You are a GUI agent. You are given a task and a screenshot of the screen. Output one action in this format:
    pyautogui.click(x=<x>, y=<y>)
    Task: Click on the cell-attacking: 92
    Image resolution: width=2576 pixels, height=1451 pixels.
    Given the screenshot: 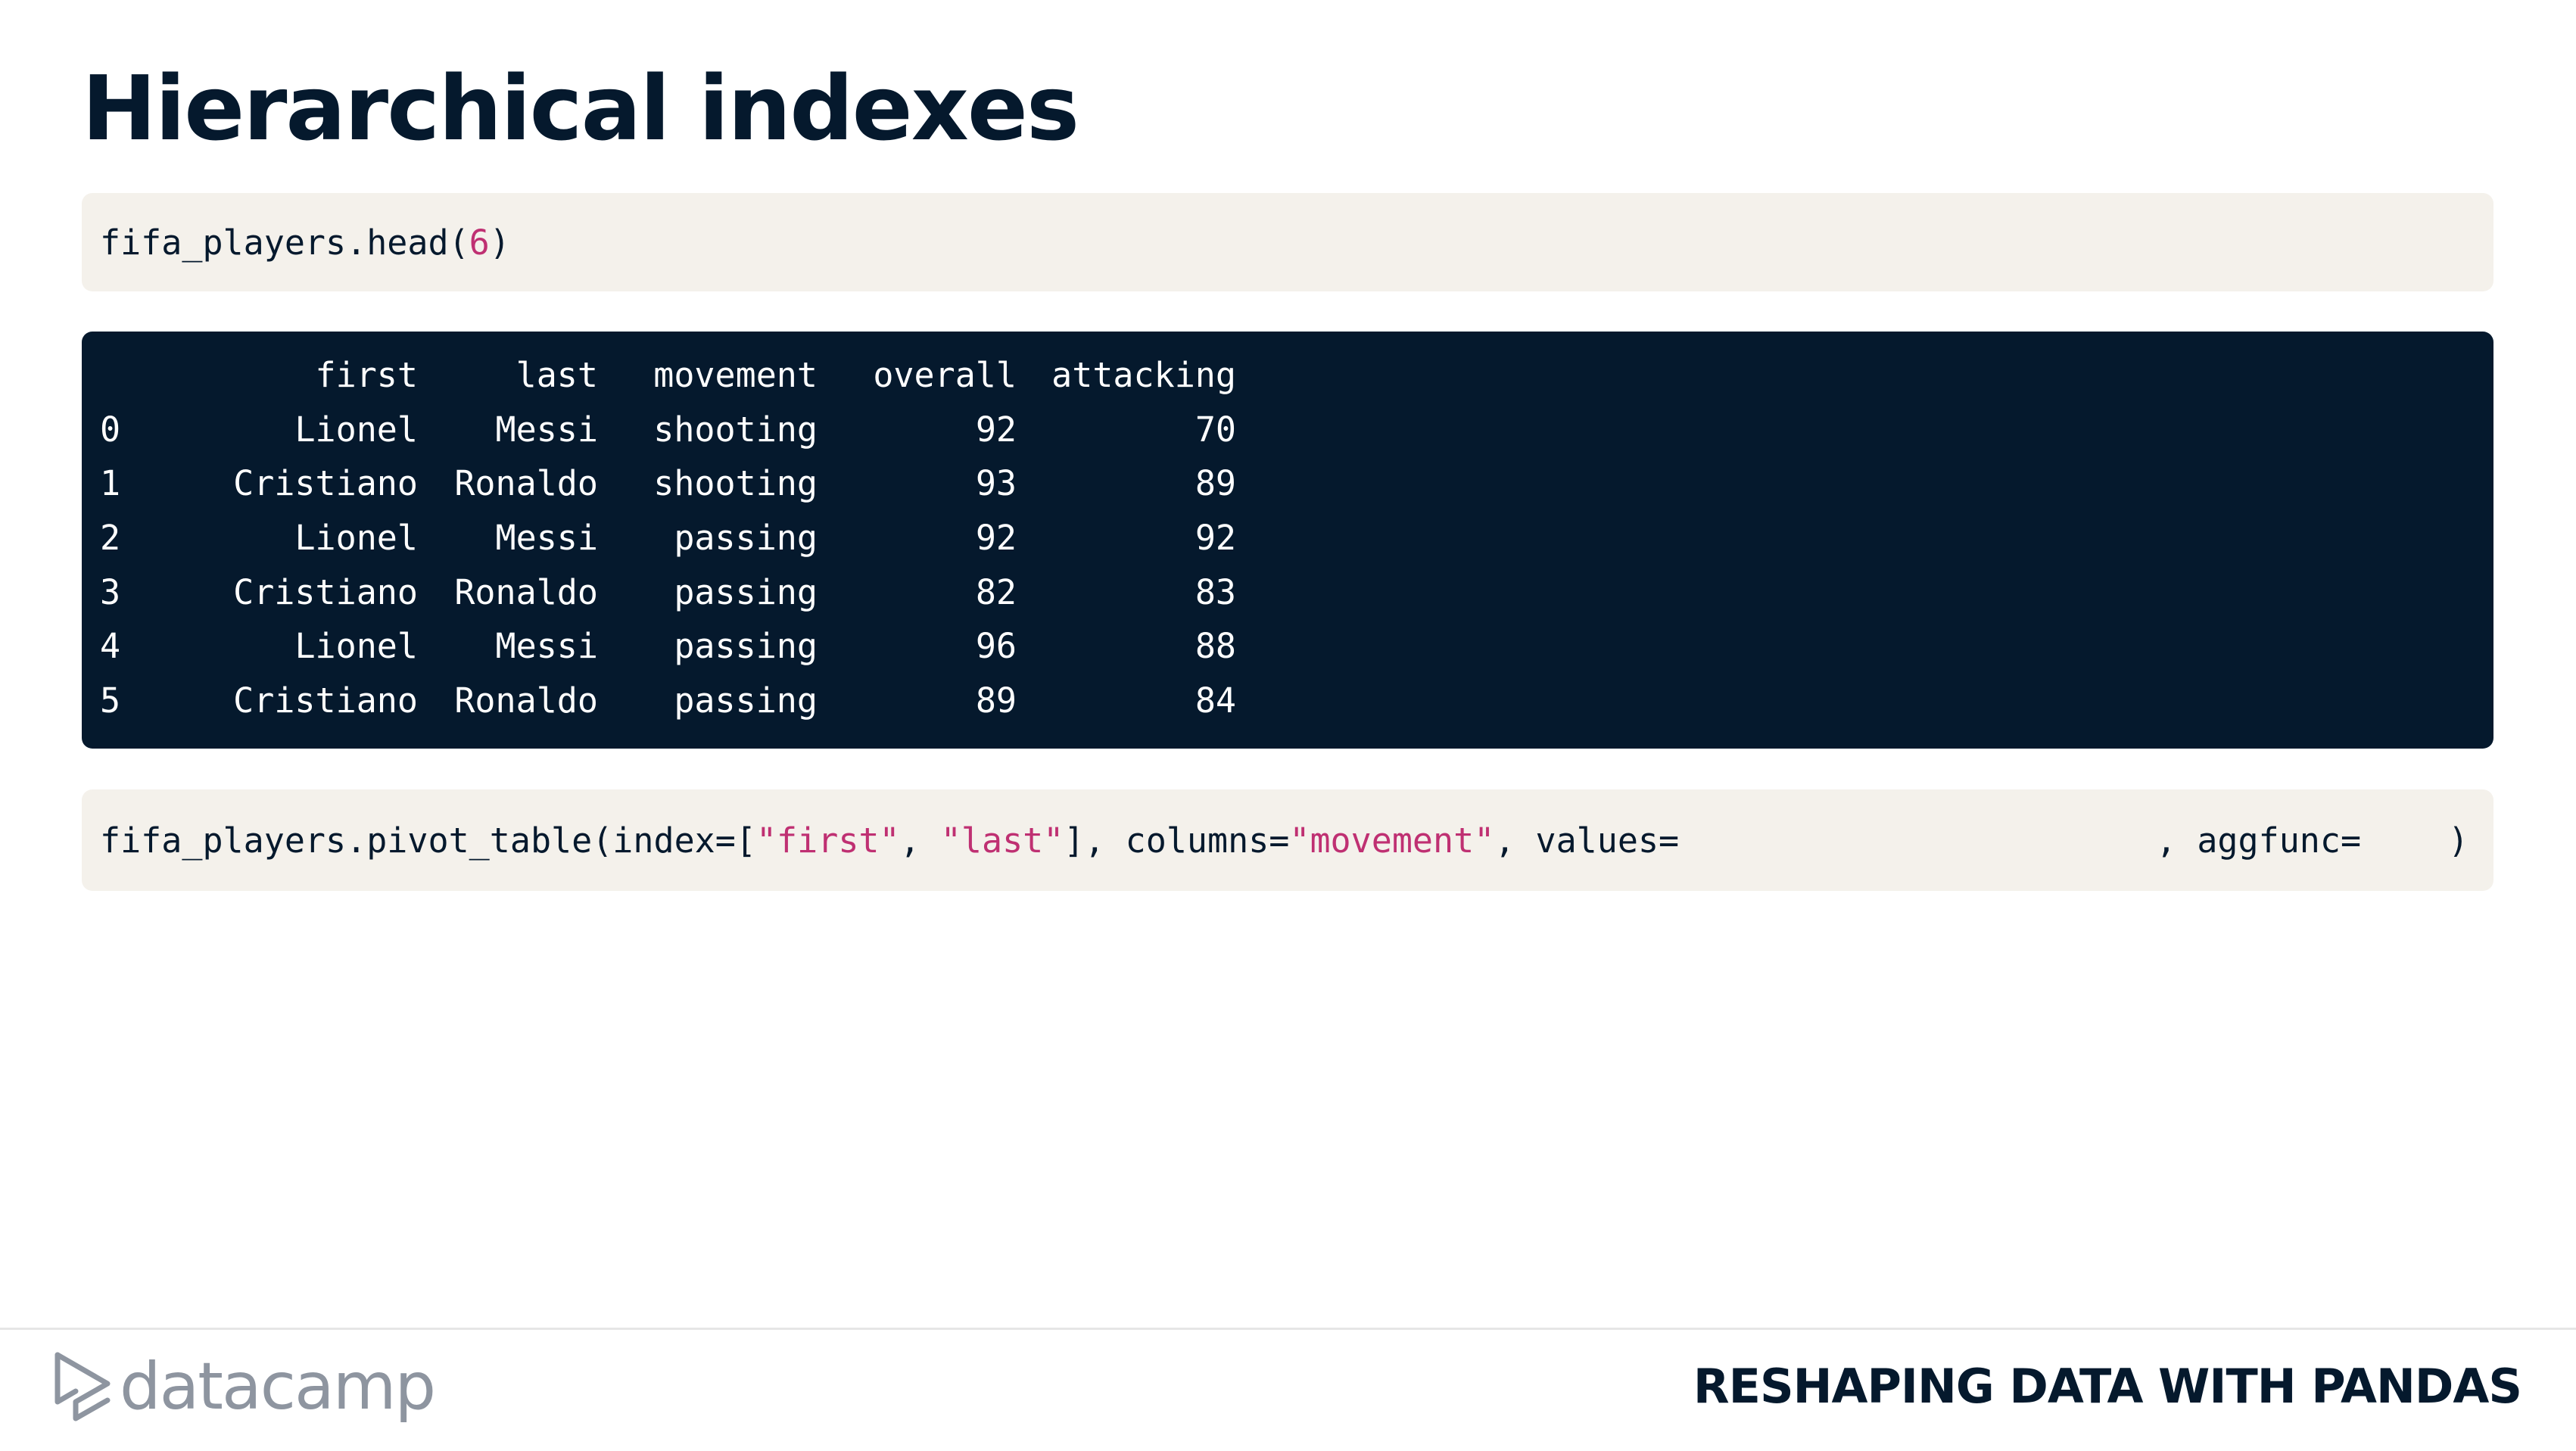 What is the action you would take?
    pyautogui.click(x=1215, y=538)
    